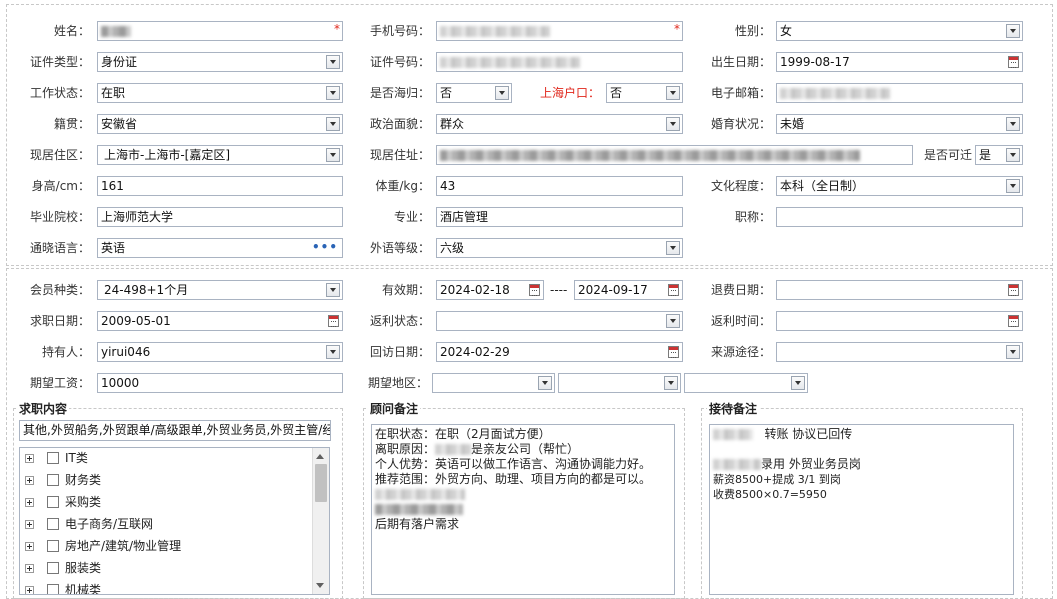 Image resolution: width=1057 pixels, height=599 pixels. Describe the element at coordinates (71, 124) in the screenshot. I see `native-label: 籍贯：` at that location.